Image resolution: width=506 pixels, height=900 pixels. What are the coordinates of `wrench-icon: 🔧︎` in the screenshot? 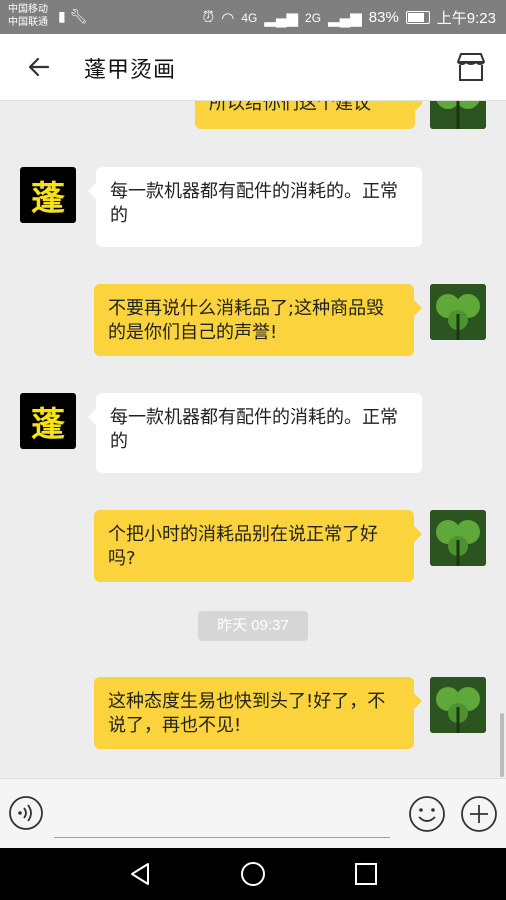 It's located at (78, 16).